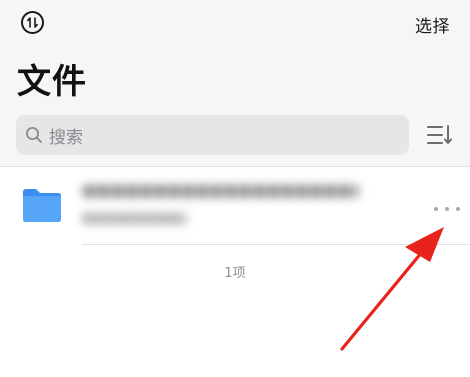 This screenshot has width=470, height=377. I want to click on file-meta: ■■■■■■■■■, so click(134, 218).